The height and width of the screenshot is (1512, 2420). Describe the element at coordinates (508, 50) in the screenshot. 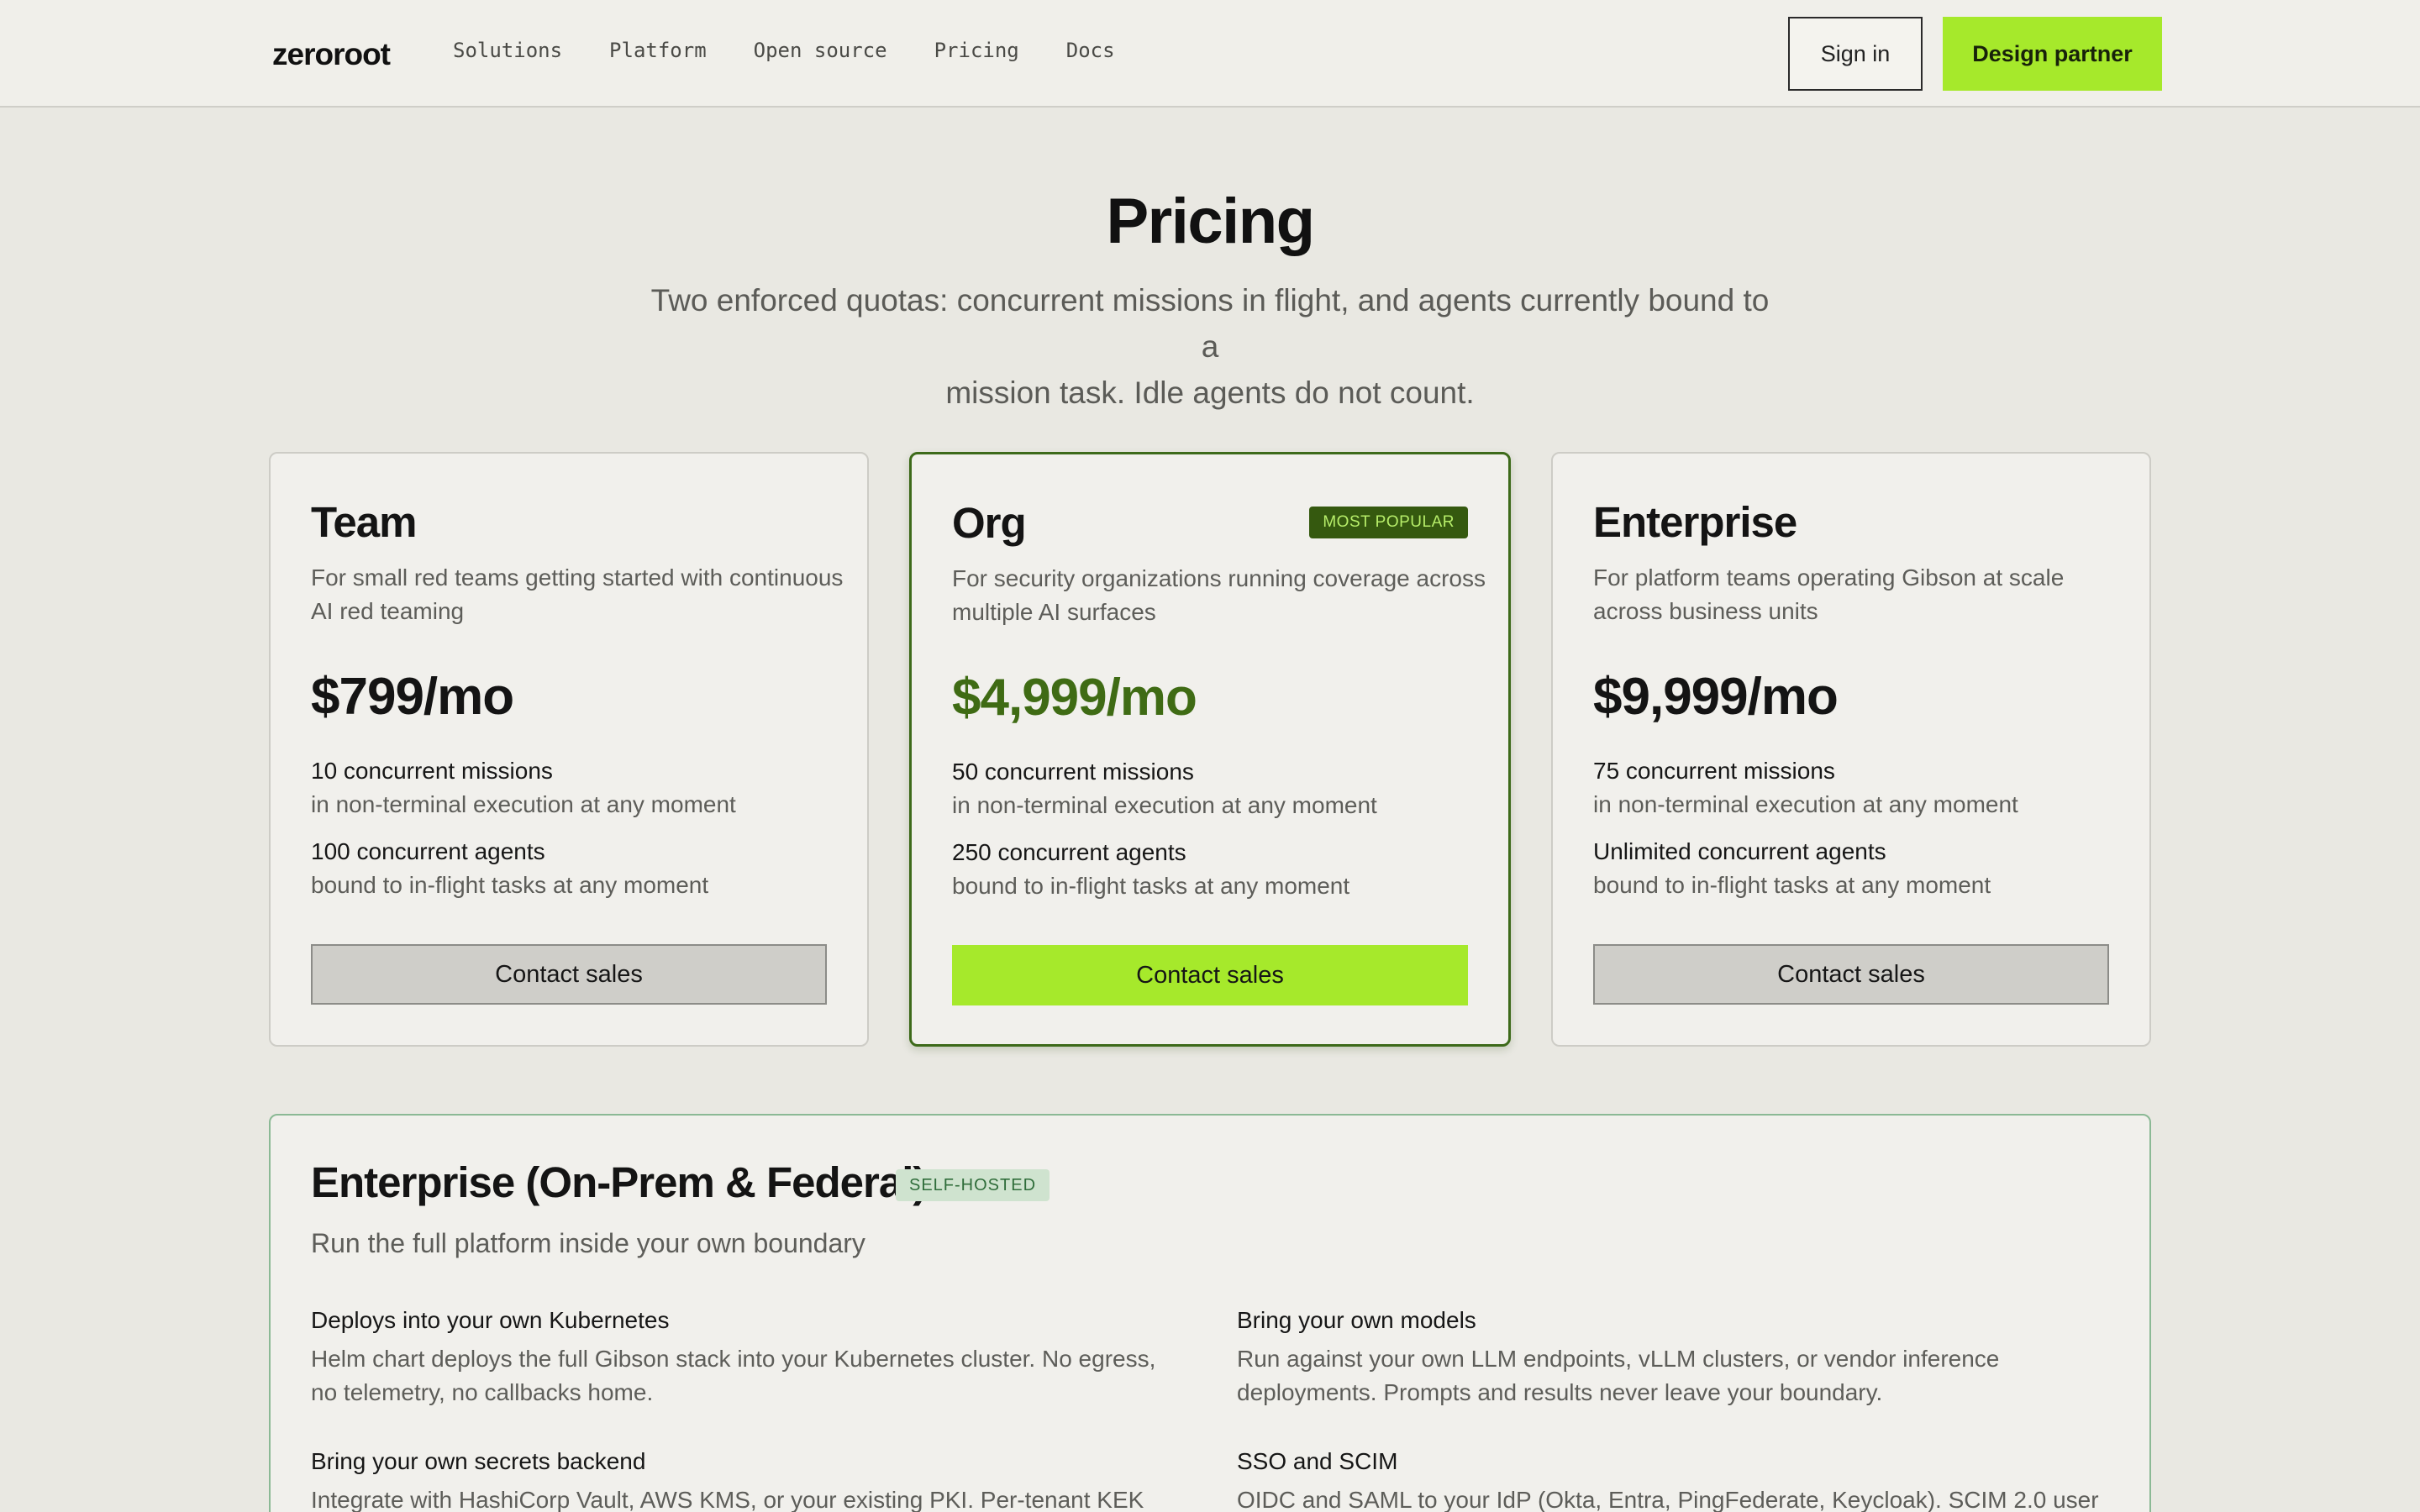

I see `nav-link-solutions: Solutions` at that location.